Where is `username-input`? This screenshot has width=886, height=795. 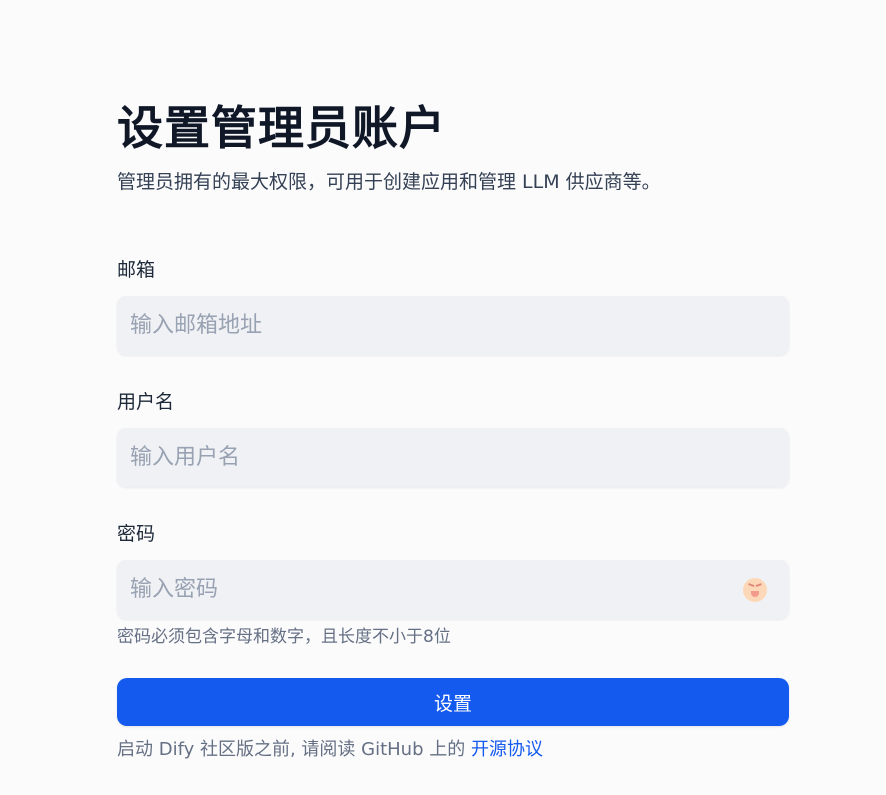 username-input is located at coordinates (453, 457).